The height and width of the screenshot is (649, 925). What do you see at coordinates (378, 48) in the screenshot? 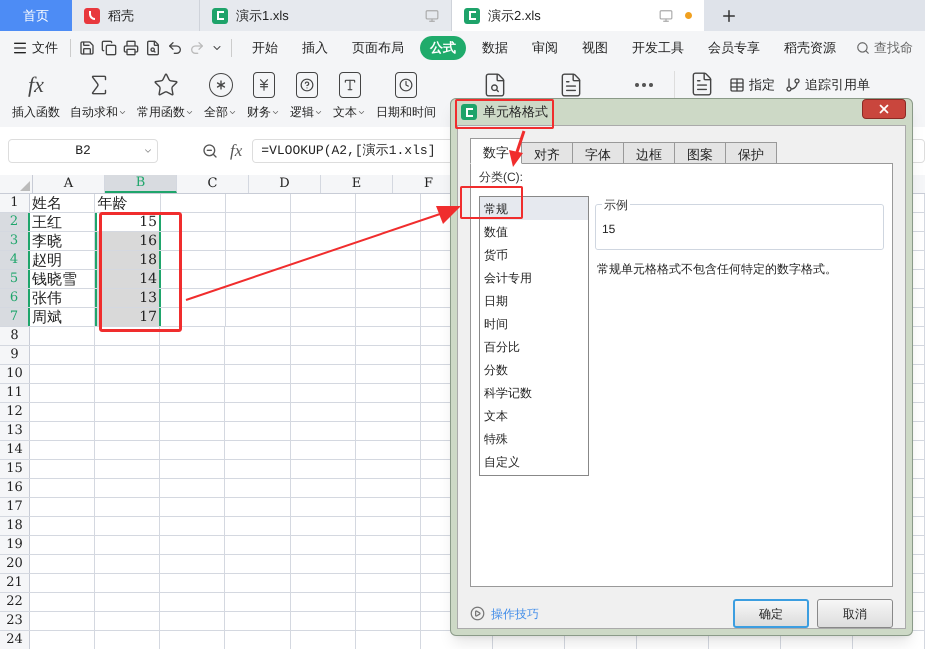
I see `ribbon-tab: 页面布局` at bounding box center [378, 48].